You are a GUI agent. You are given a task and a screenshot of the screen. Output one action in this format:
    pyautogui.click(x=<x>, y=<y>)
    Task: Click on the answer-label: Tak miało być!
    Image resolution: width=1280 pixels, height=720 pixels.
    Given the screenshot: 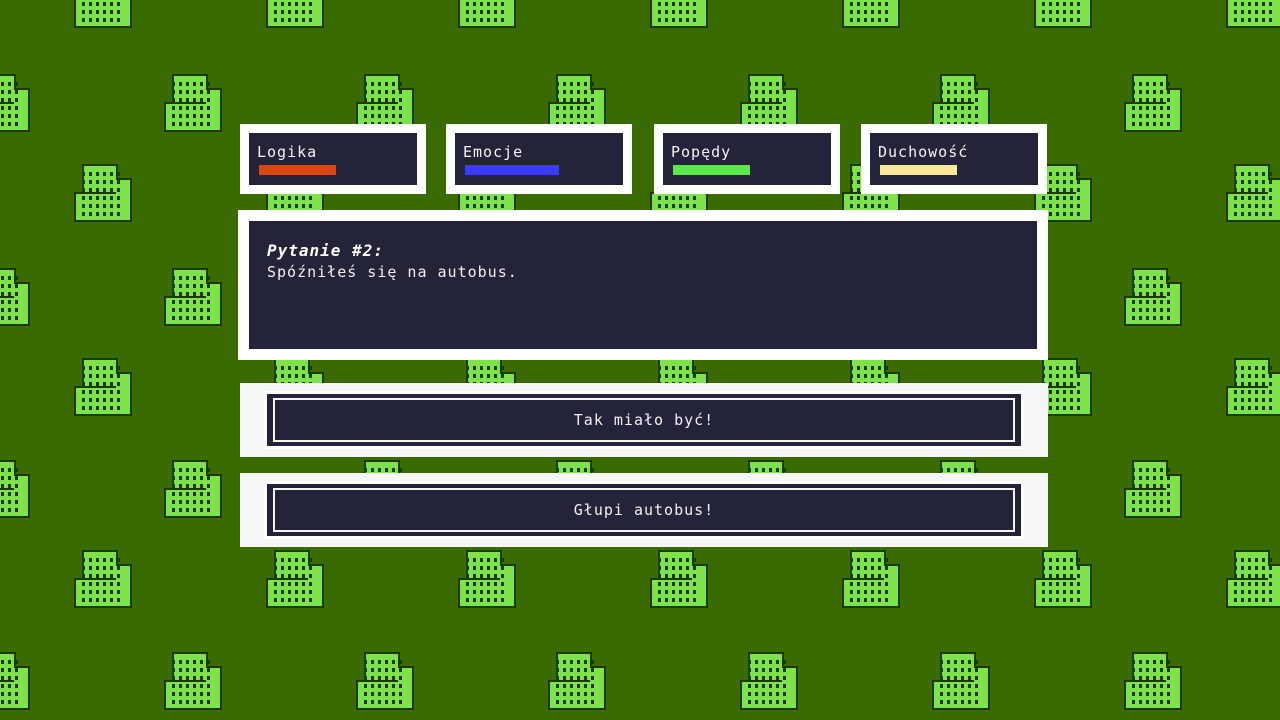 What is the action you would take?
    pyautogui.click(x=644, y=420)
    